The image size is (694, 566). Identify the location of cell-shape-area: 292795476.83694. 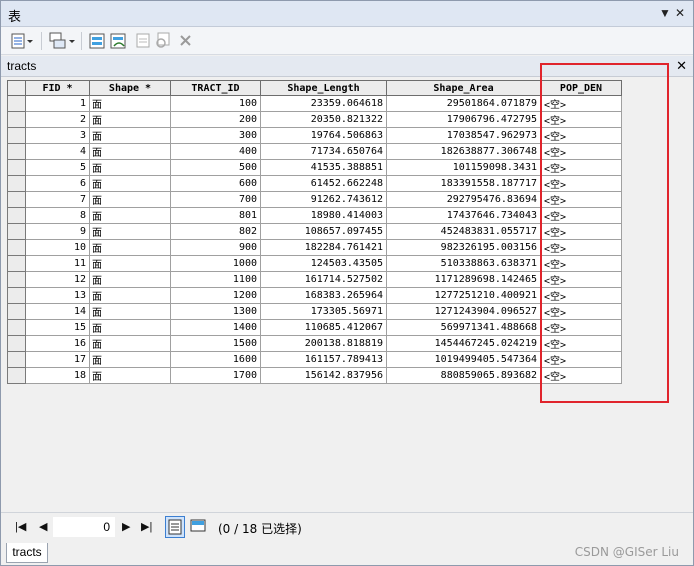
(463, 199).